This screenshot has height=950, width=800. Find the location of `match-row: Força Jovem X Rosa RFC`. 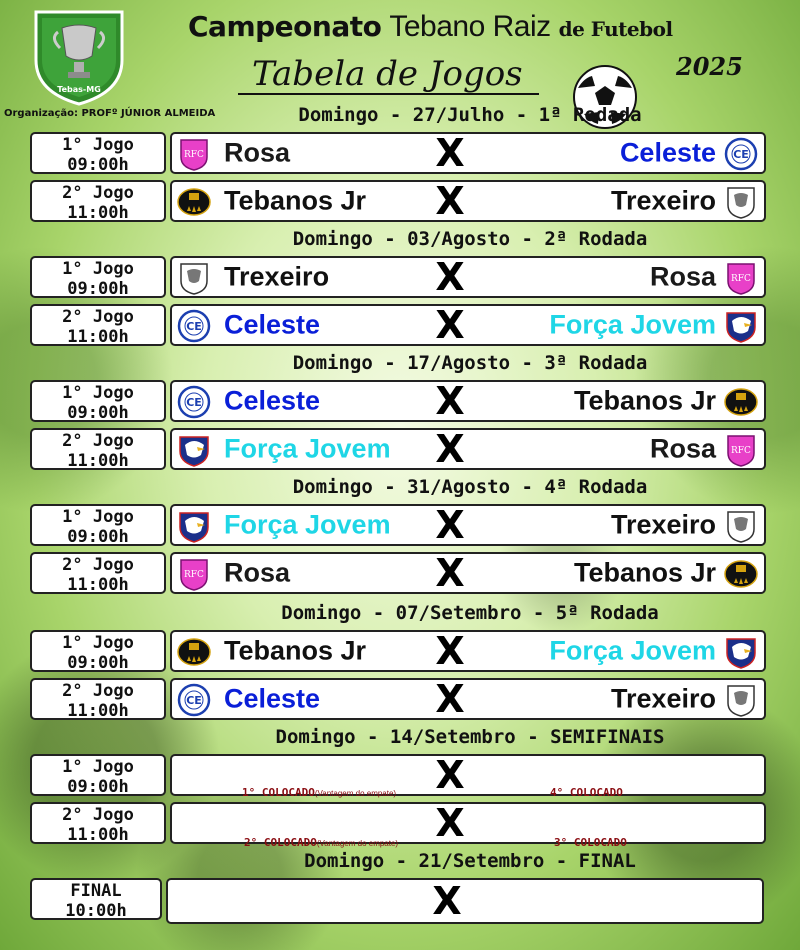

match-row: Força Jovem X Rosa RFC is located at coordinates (468, 449).